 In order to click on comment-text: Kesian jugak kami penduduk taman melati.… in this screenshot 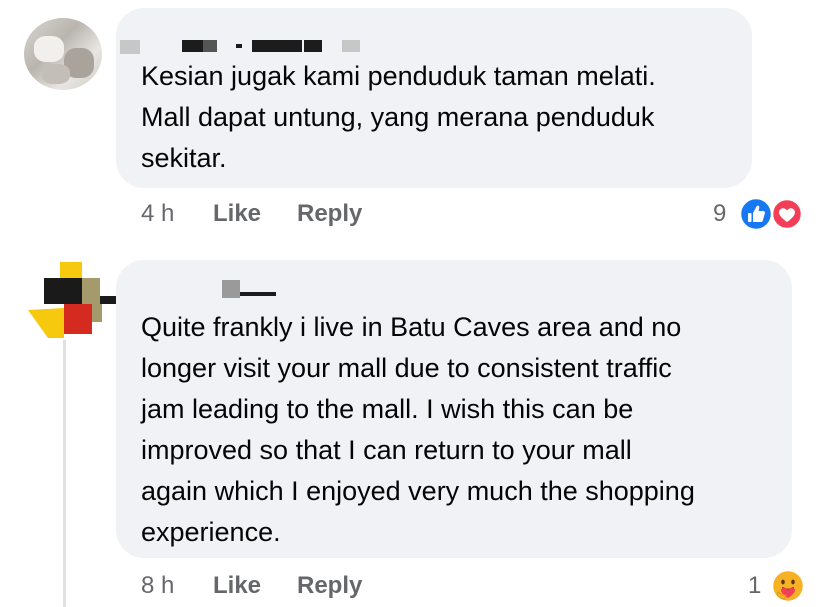, I will do `click(441, 117)`.